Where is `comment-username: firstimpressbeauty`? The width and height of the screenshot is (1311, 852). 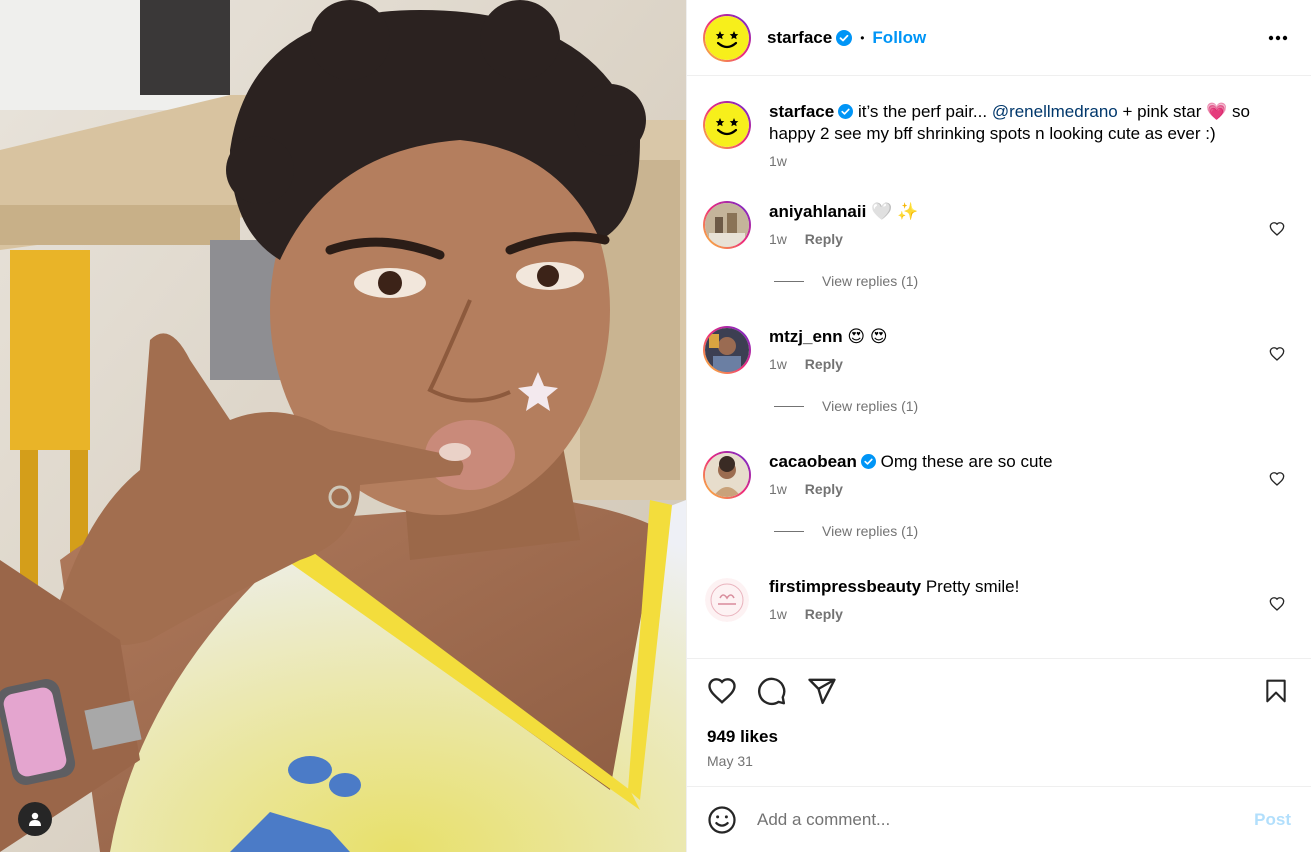 comment-username: firstimpressbeauty is located at coordinates (845, 586).